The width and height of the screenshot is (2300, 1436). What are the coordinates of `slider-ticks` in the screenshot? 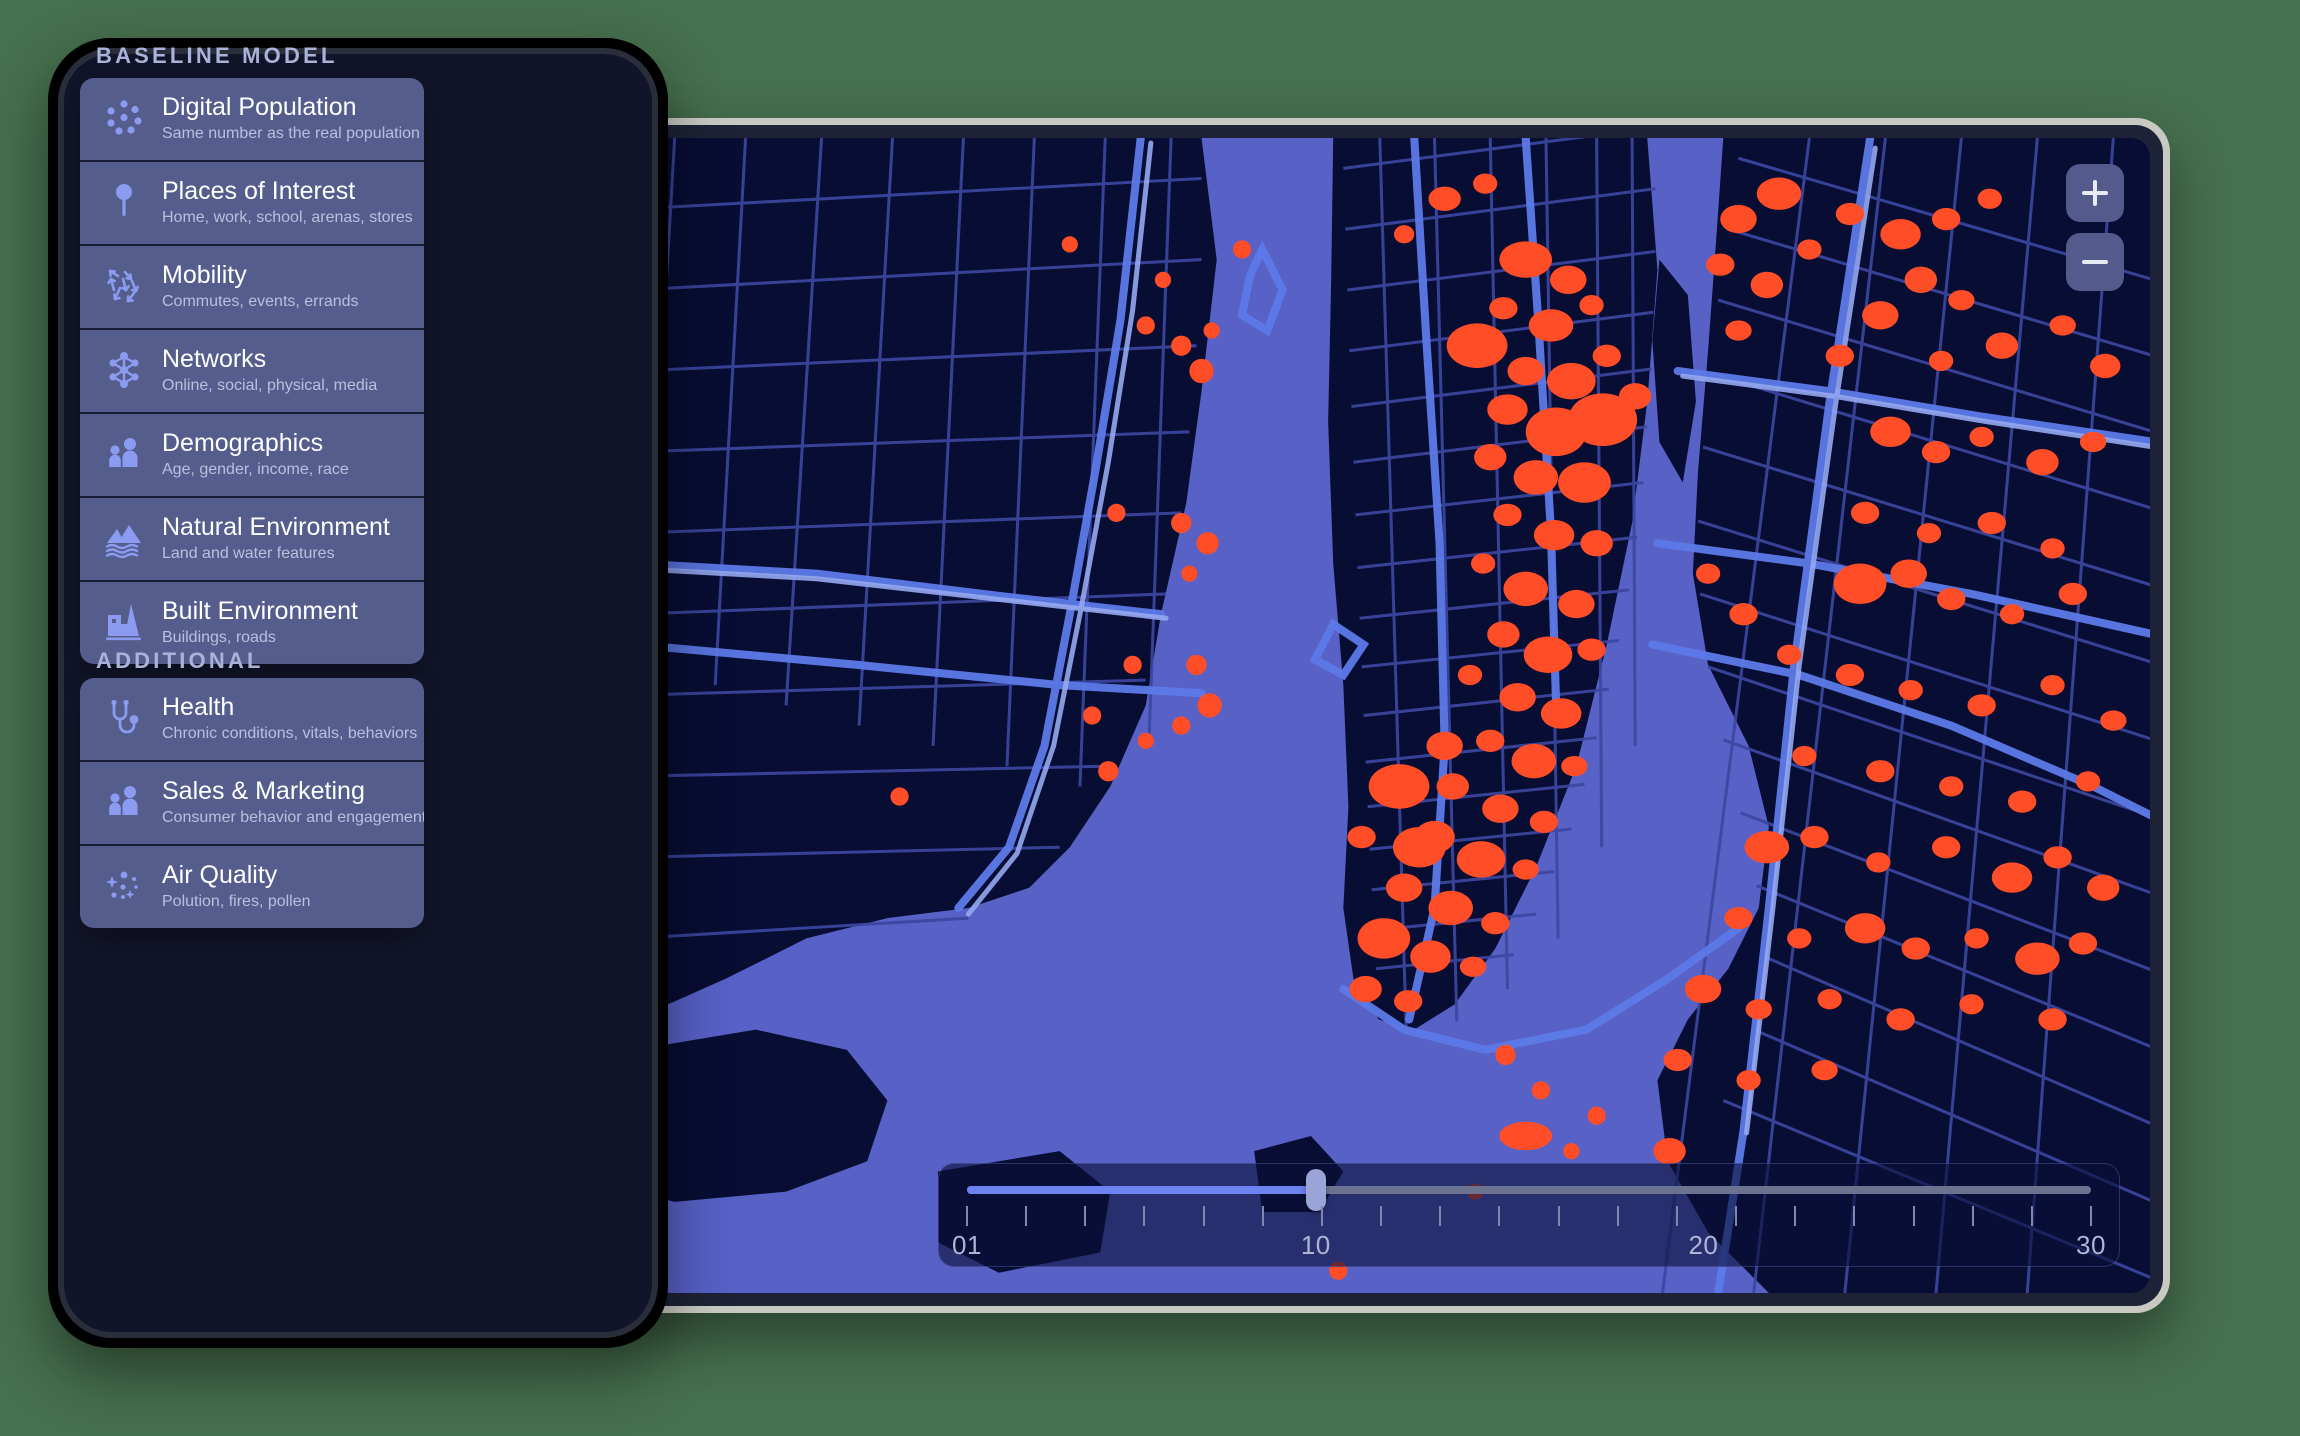 It's located at (1529, 1217).